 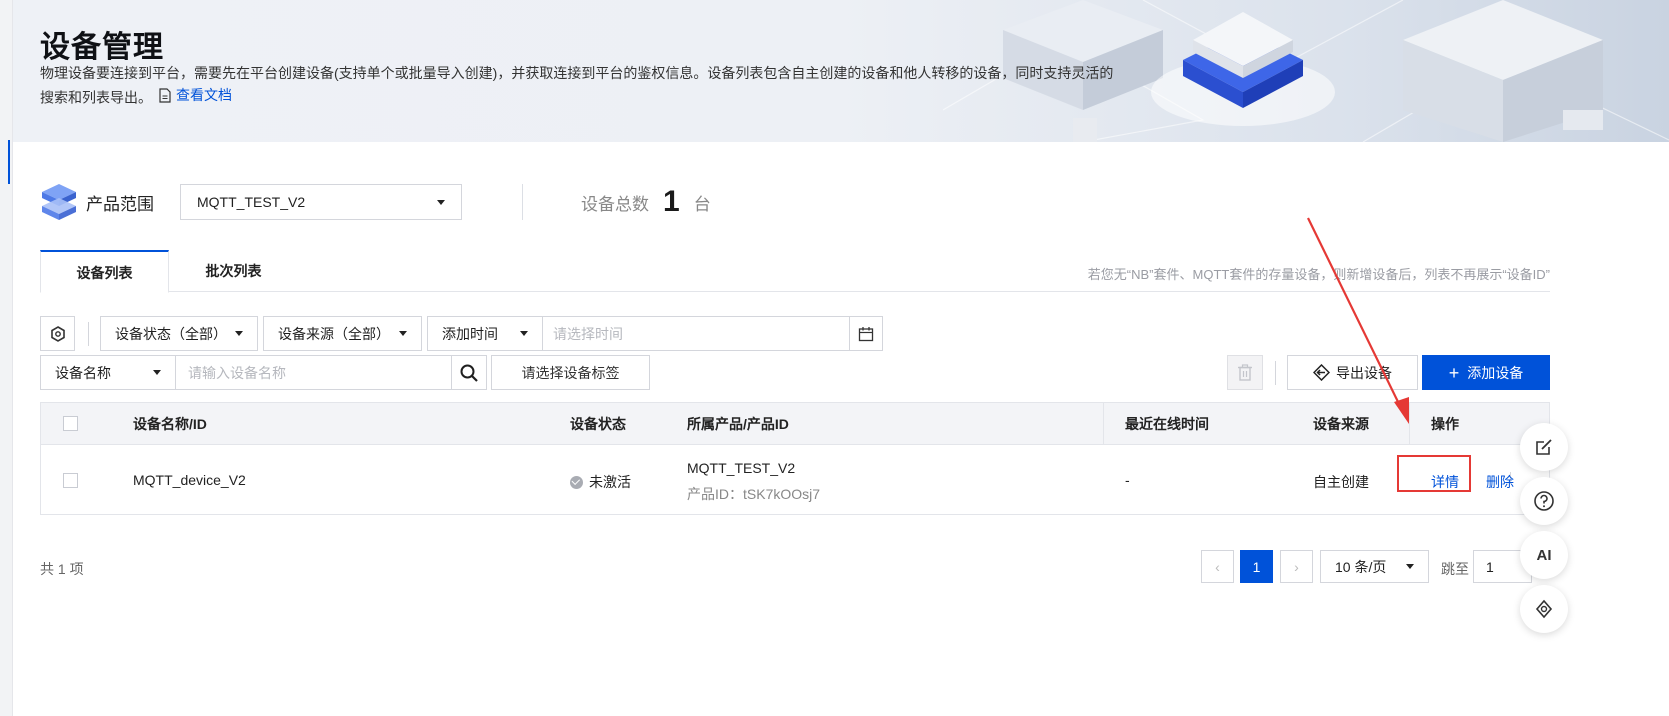 I want to click on product-scope: 产品范围, so click(x=107, y=202).